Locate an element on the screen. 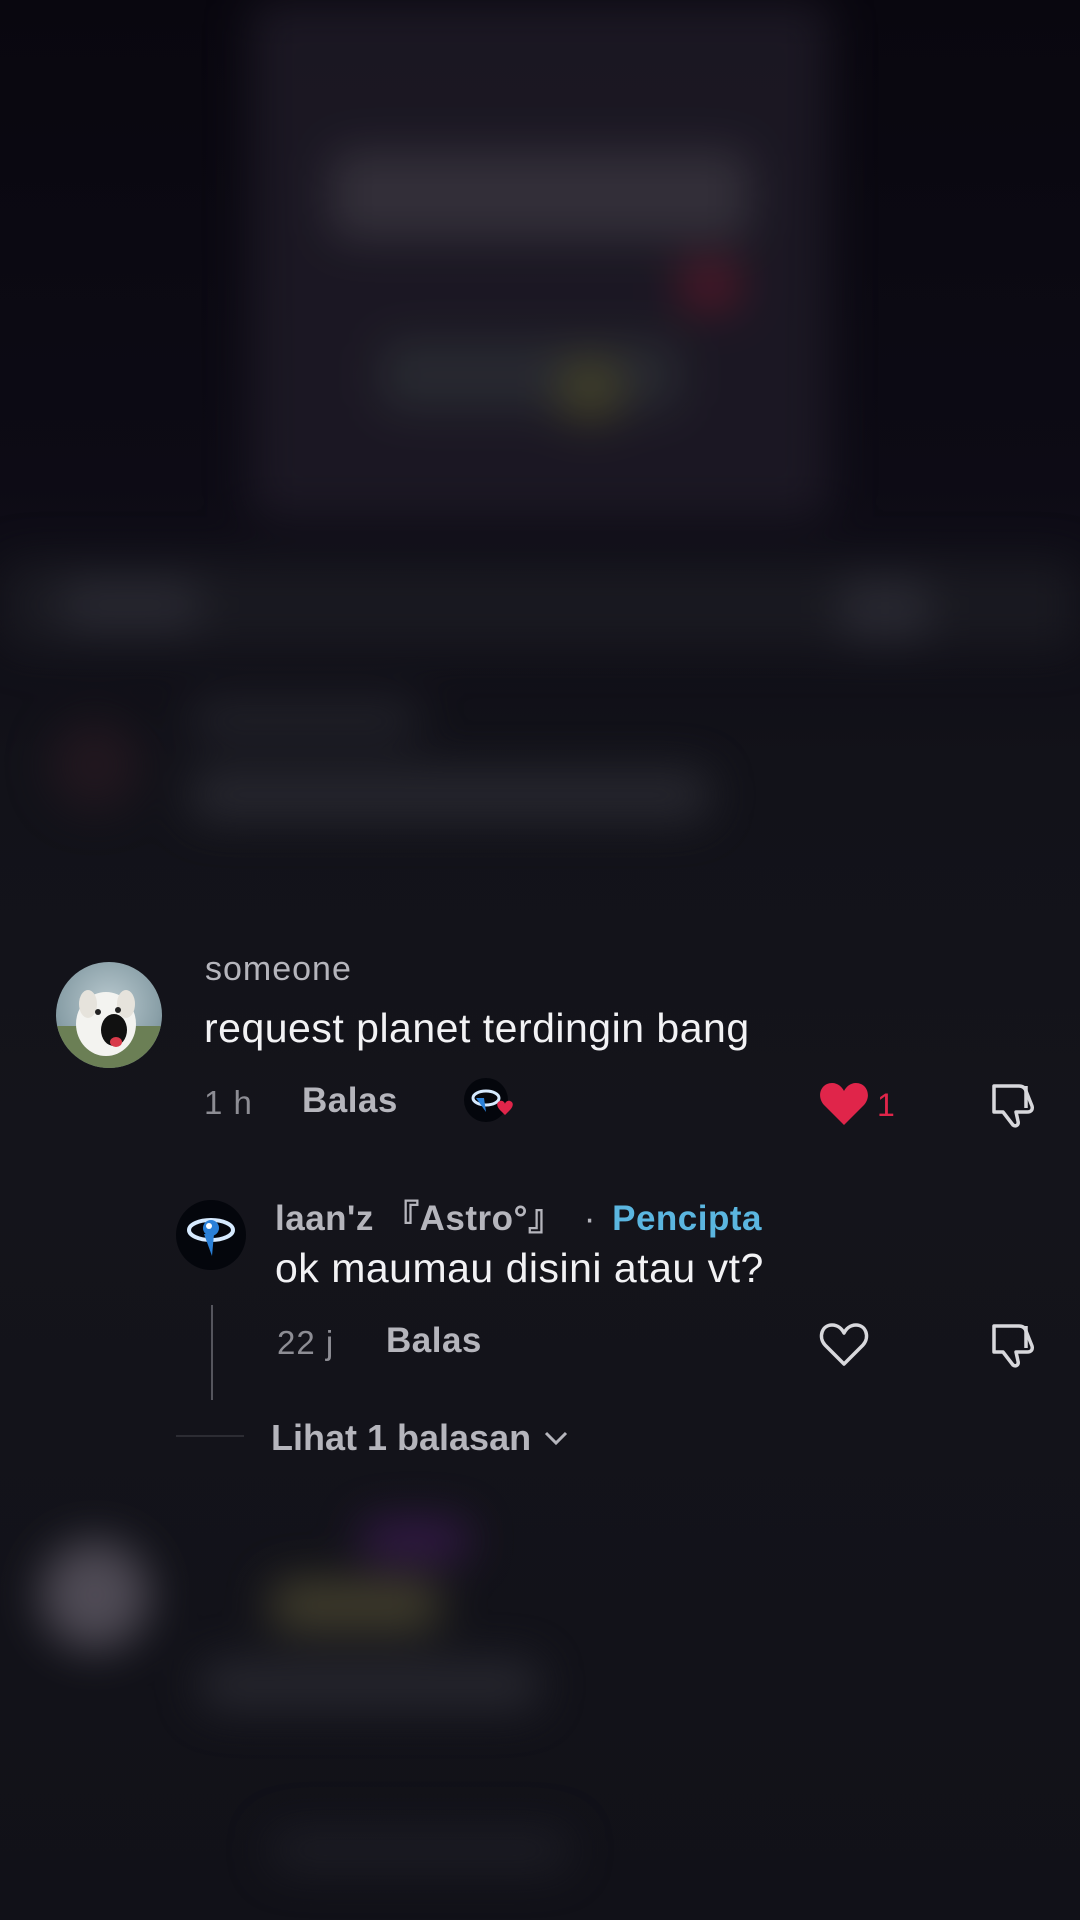 This screenshot has height=1920, width=1080. chevron-down-icon is located at coordinates (556, 1438).